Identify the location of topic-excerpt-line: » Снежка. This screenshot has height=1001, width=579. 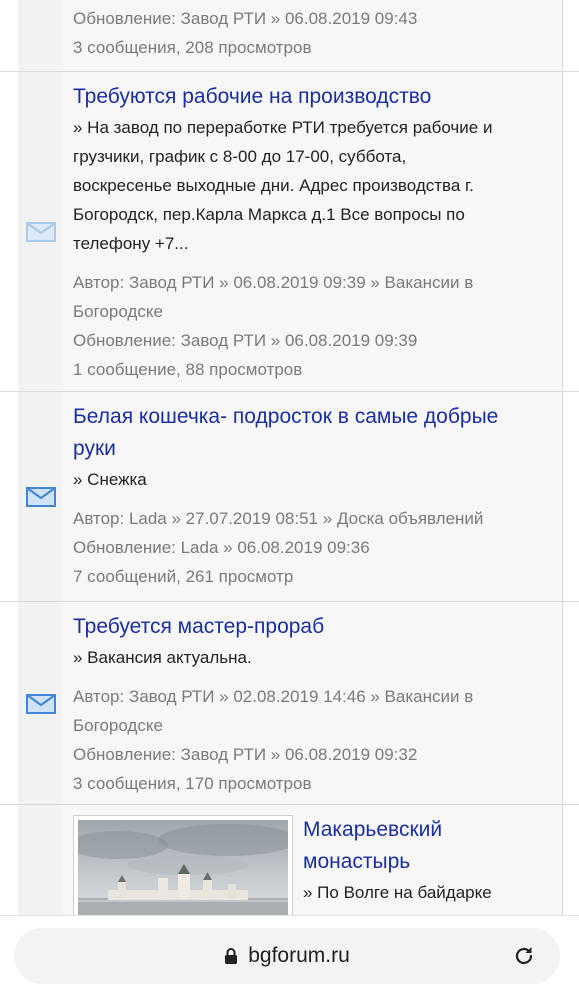
(110, 479).